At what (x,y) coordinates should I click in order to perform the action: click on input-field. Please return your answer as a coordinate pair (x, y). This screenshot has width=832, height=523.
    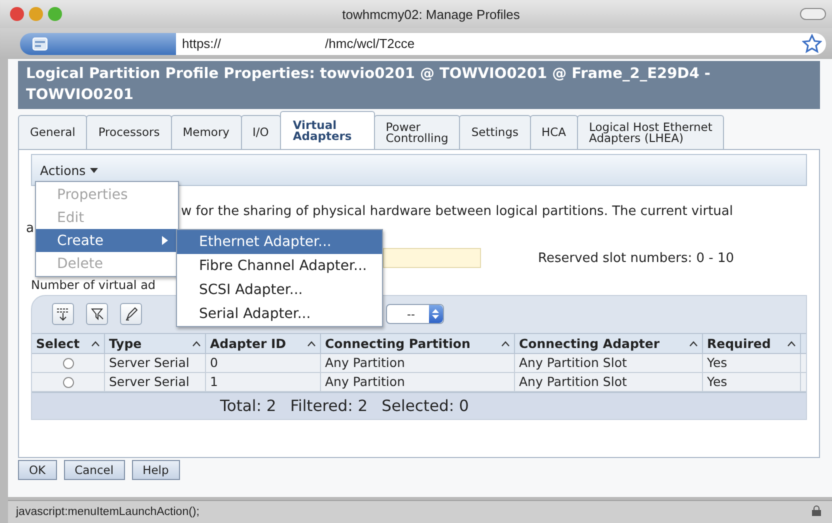
    Looking at the image, I should click on (432, 258).